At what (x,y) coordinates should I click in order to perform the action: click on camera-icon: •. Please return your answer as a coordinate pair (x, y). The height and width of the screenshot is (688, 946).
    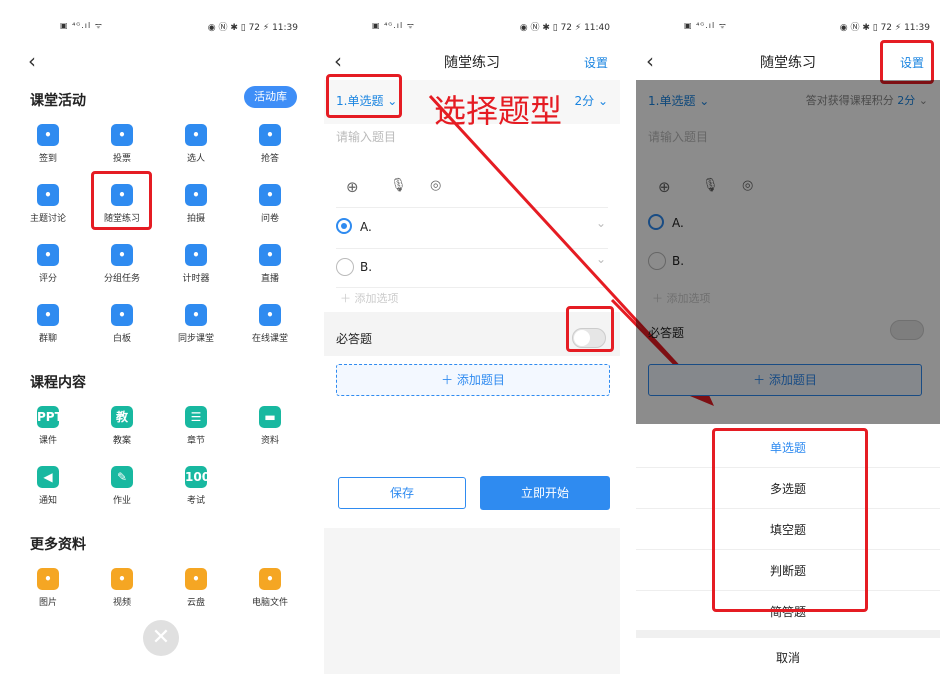
    Looking at the image, I should click on (196, 195).